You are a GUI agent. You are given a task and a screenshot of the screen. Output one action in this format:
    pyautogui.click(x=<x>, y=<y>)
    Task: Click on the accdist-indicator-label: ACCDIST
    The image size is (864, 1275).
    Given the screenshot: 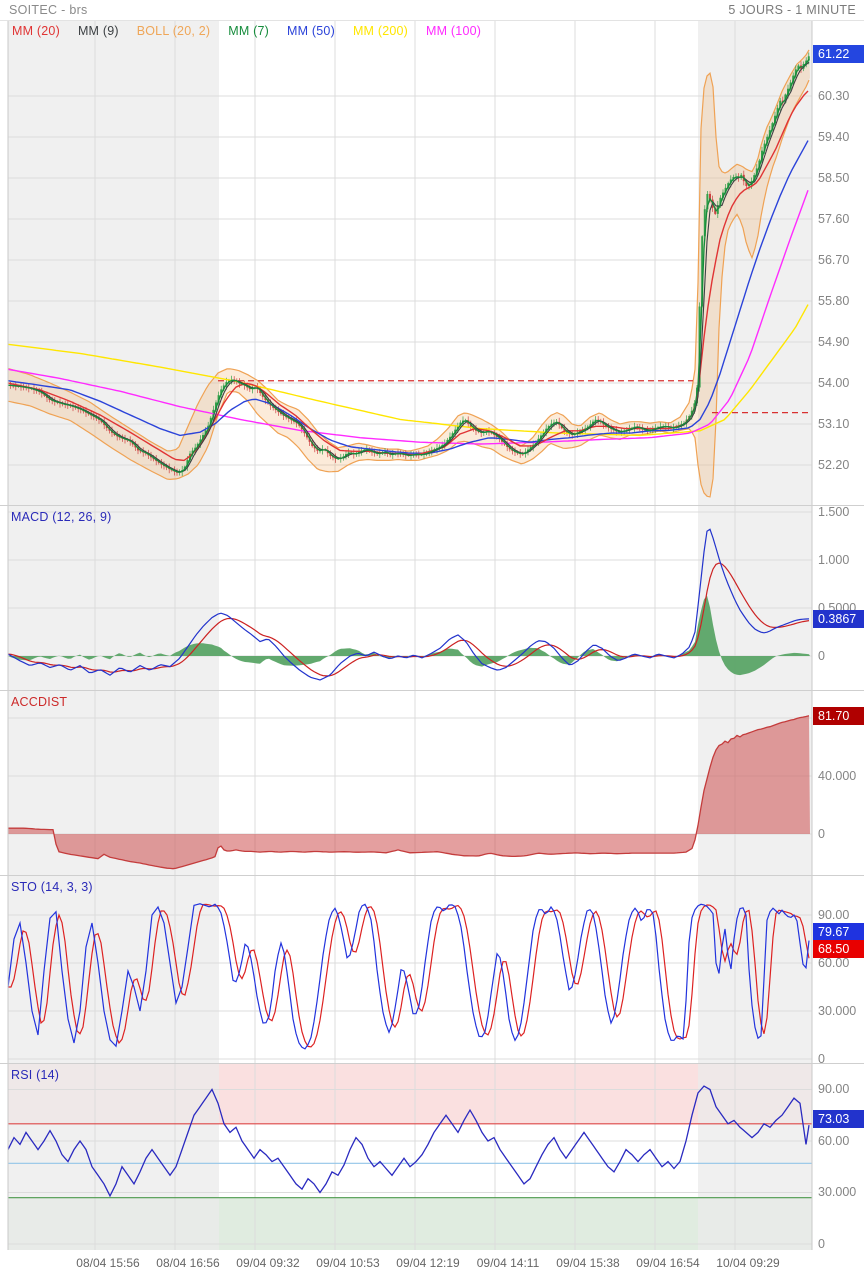 What is the action you would take?
    pyautogui.click(x=39, y=702)
    